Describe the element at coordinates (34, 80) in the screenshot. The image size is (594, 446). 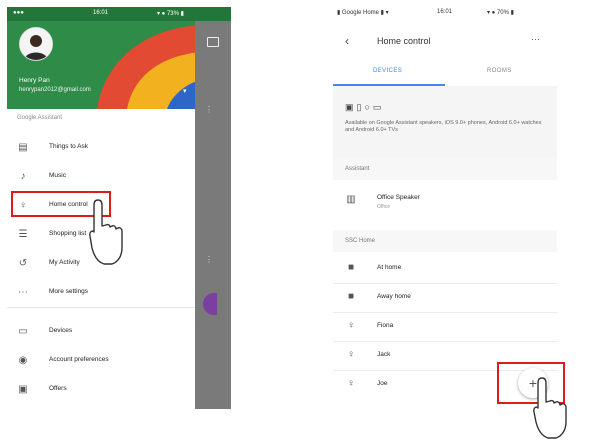
I see `account-name: Henry Pan` at that location.